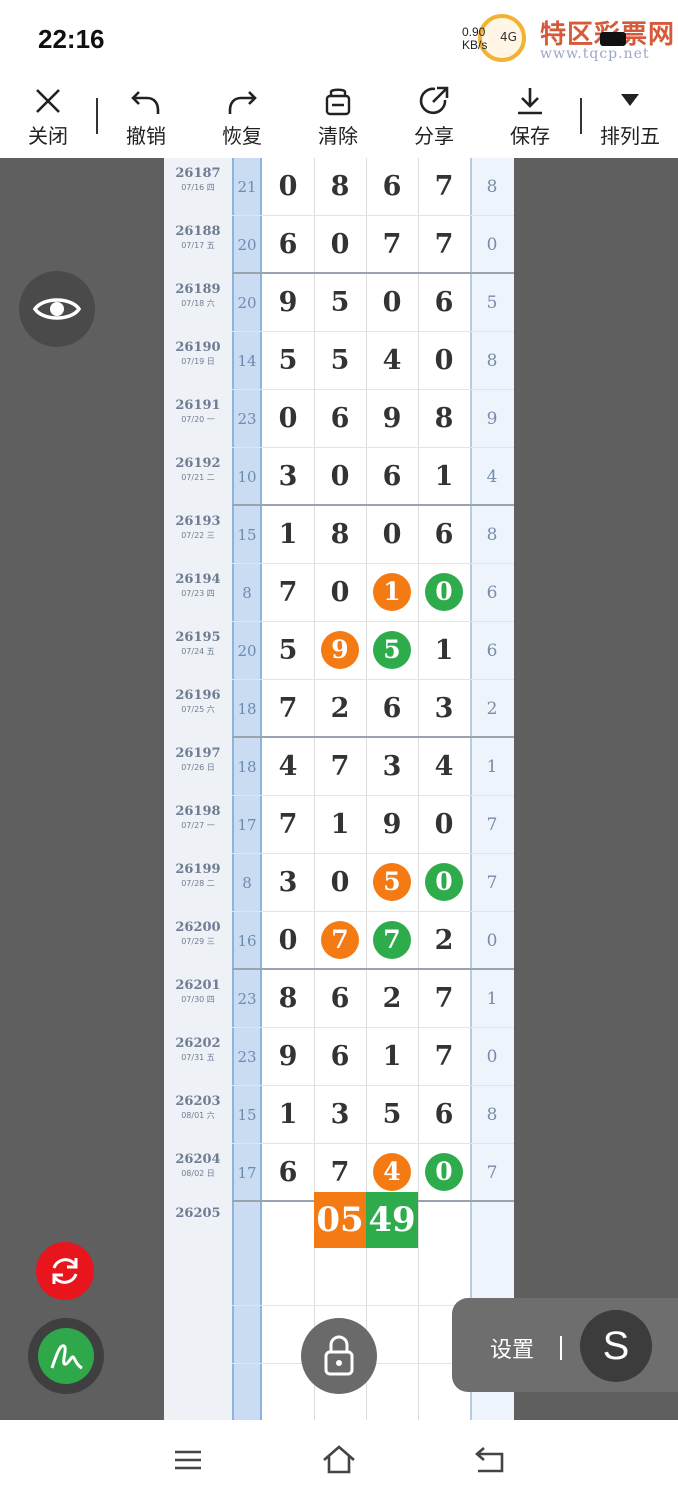 This screenshot has height=1500, width=678. I want to click on issue-cell, so click(198, 1277).